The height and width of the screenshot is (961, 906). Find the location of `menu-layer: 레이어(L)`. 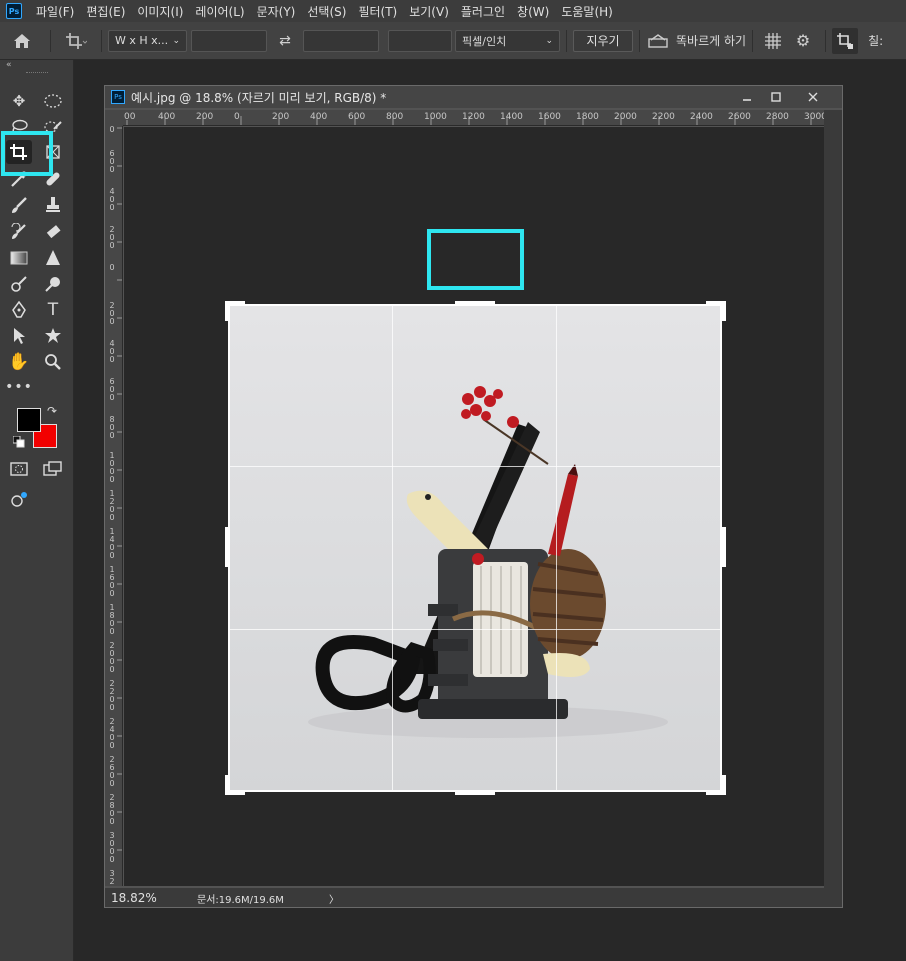

menu-layer: 레이어(L) is located at coordinates (219, 11).